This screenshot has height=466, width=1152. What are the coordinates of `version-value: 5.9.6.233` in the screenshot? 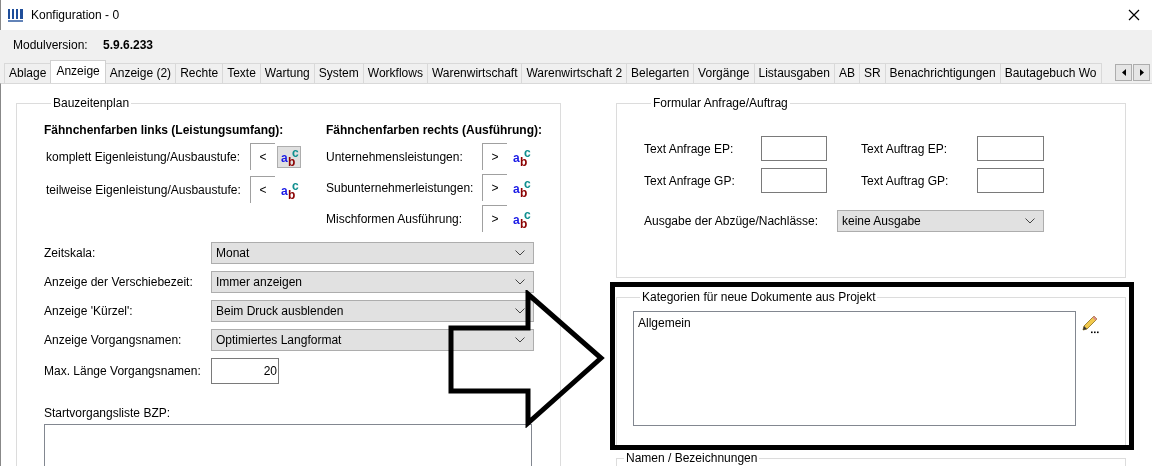 It's located at (128, 45).